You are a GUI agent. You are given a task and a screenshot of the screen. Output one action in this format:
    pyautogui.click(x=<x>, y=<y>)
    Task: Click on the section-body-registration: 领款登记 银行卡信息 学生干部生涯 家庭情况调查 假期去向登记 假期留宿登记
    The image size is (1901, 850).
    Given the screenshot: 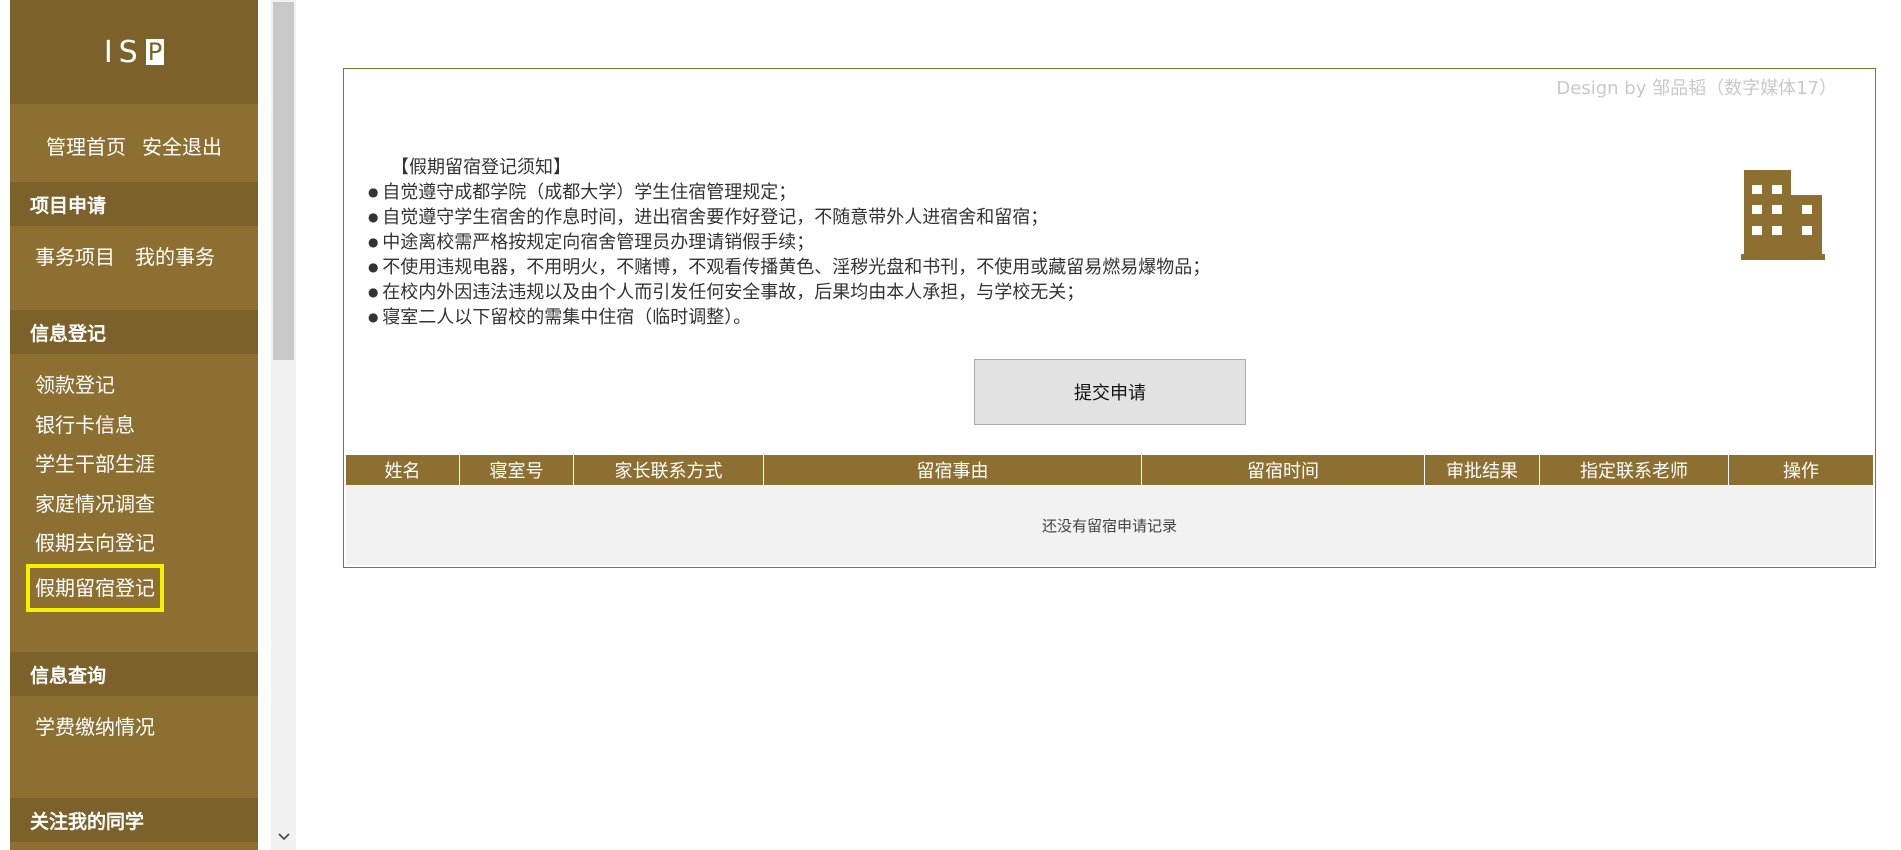 What is the action you would take?
    pyautogui.click(x=134, y=503)
    